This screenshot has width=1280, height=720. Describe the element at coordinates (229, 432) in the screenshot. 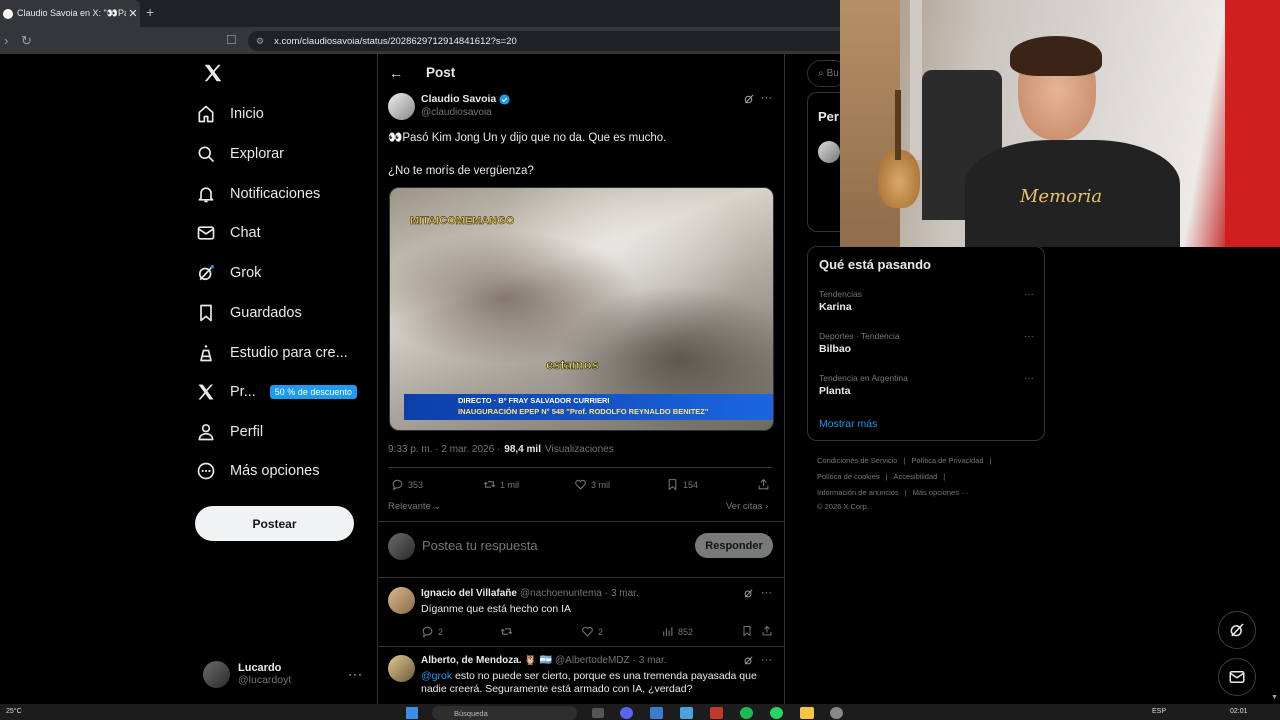

I see `nav-perfil: Perfil` at that location.